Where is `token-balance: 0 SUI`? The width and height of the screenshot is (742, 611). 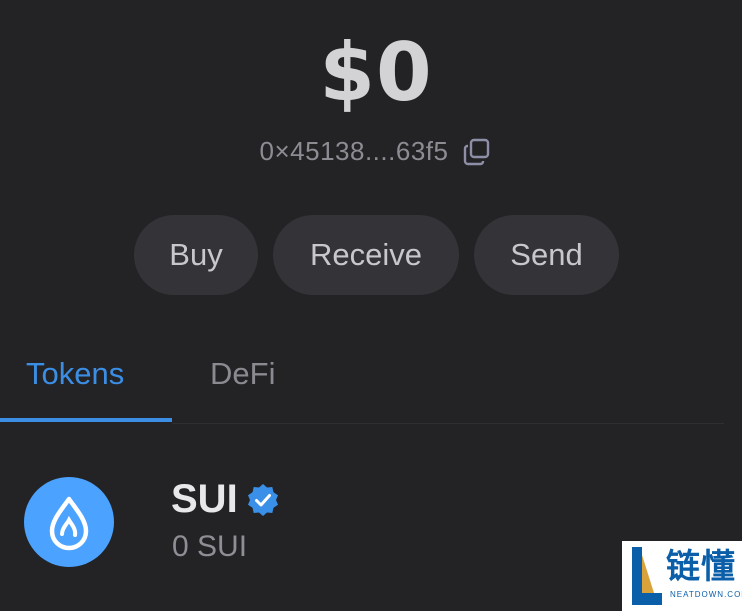
token-balance: 0 SUI is located at coordinates (210, 546).